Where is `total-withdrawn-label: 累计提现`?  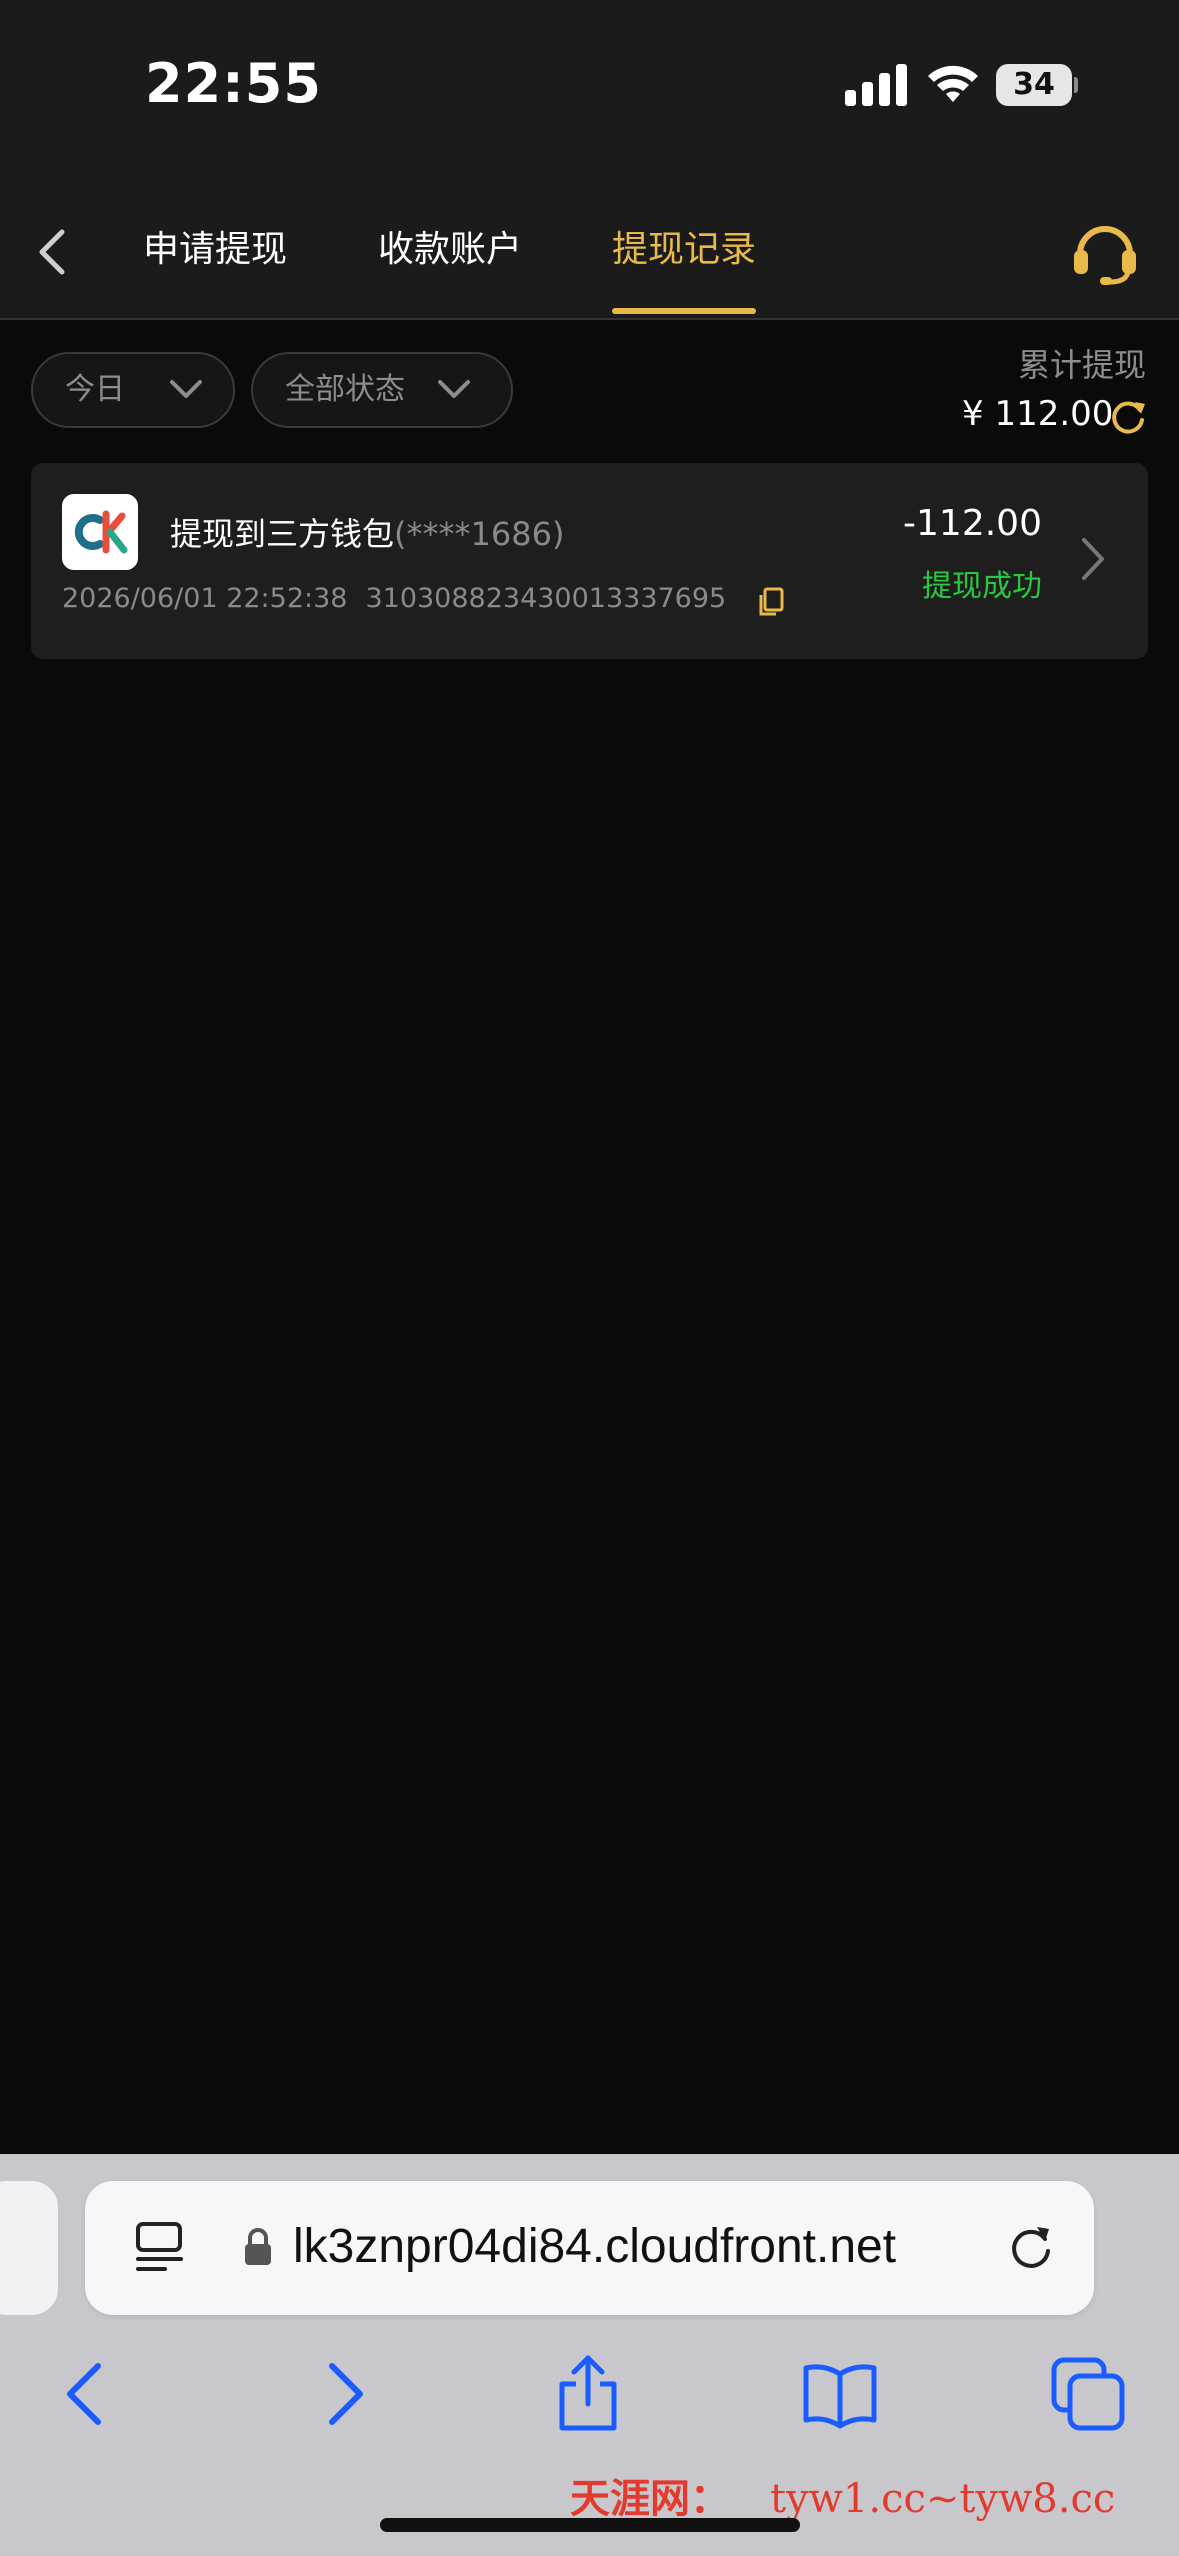
total-withdrawn-label: 累计提现 is located at coordinates (1081, 365).